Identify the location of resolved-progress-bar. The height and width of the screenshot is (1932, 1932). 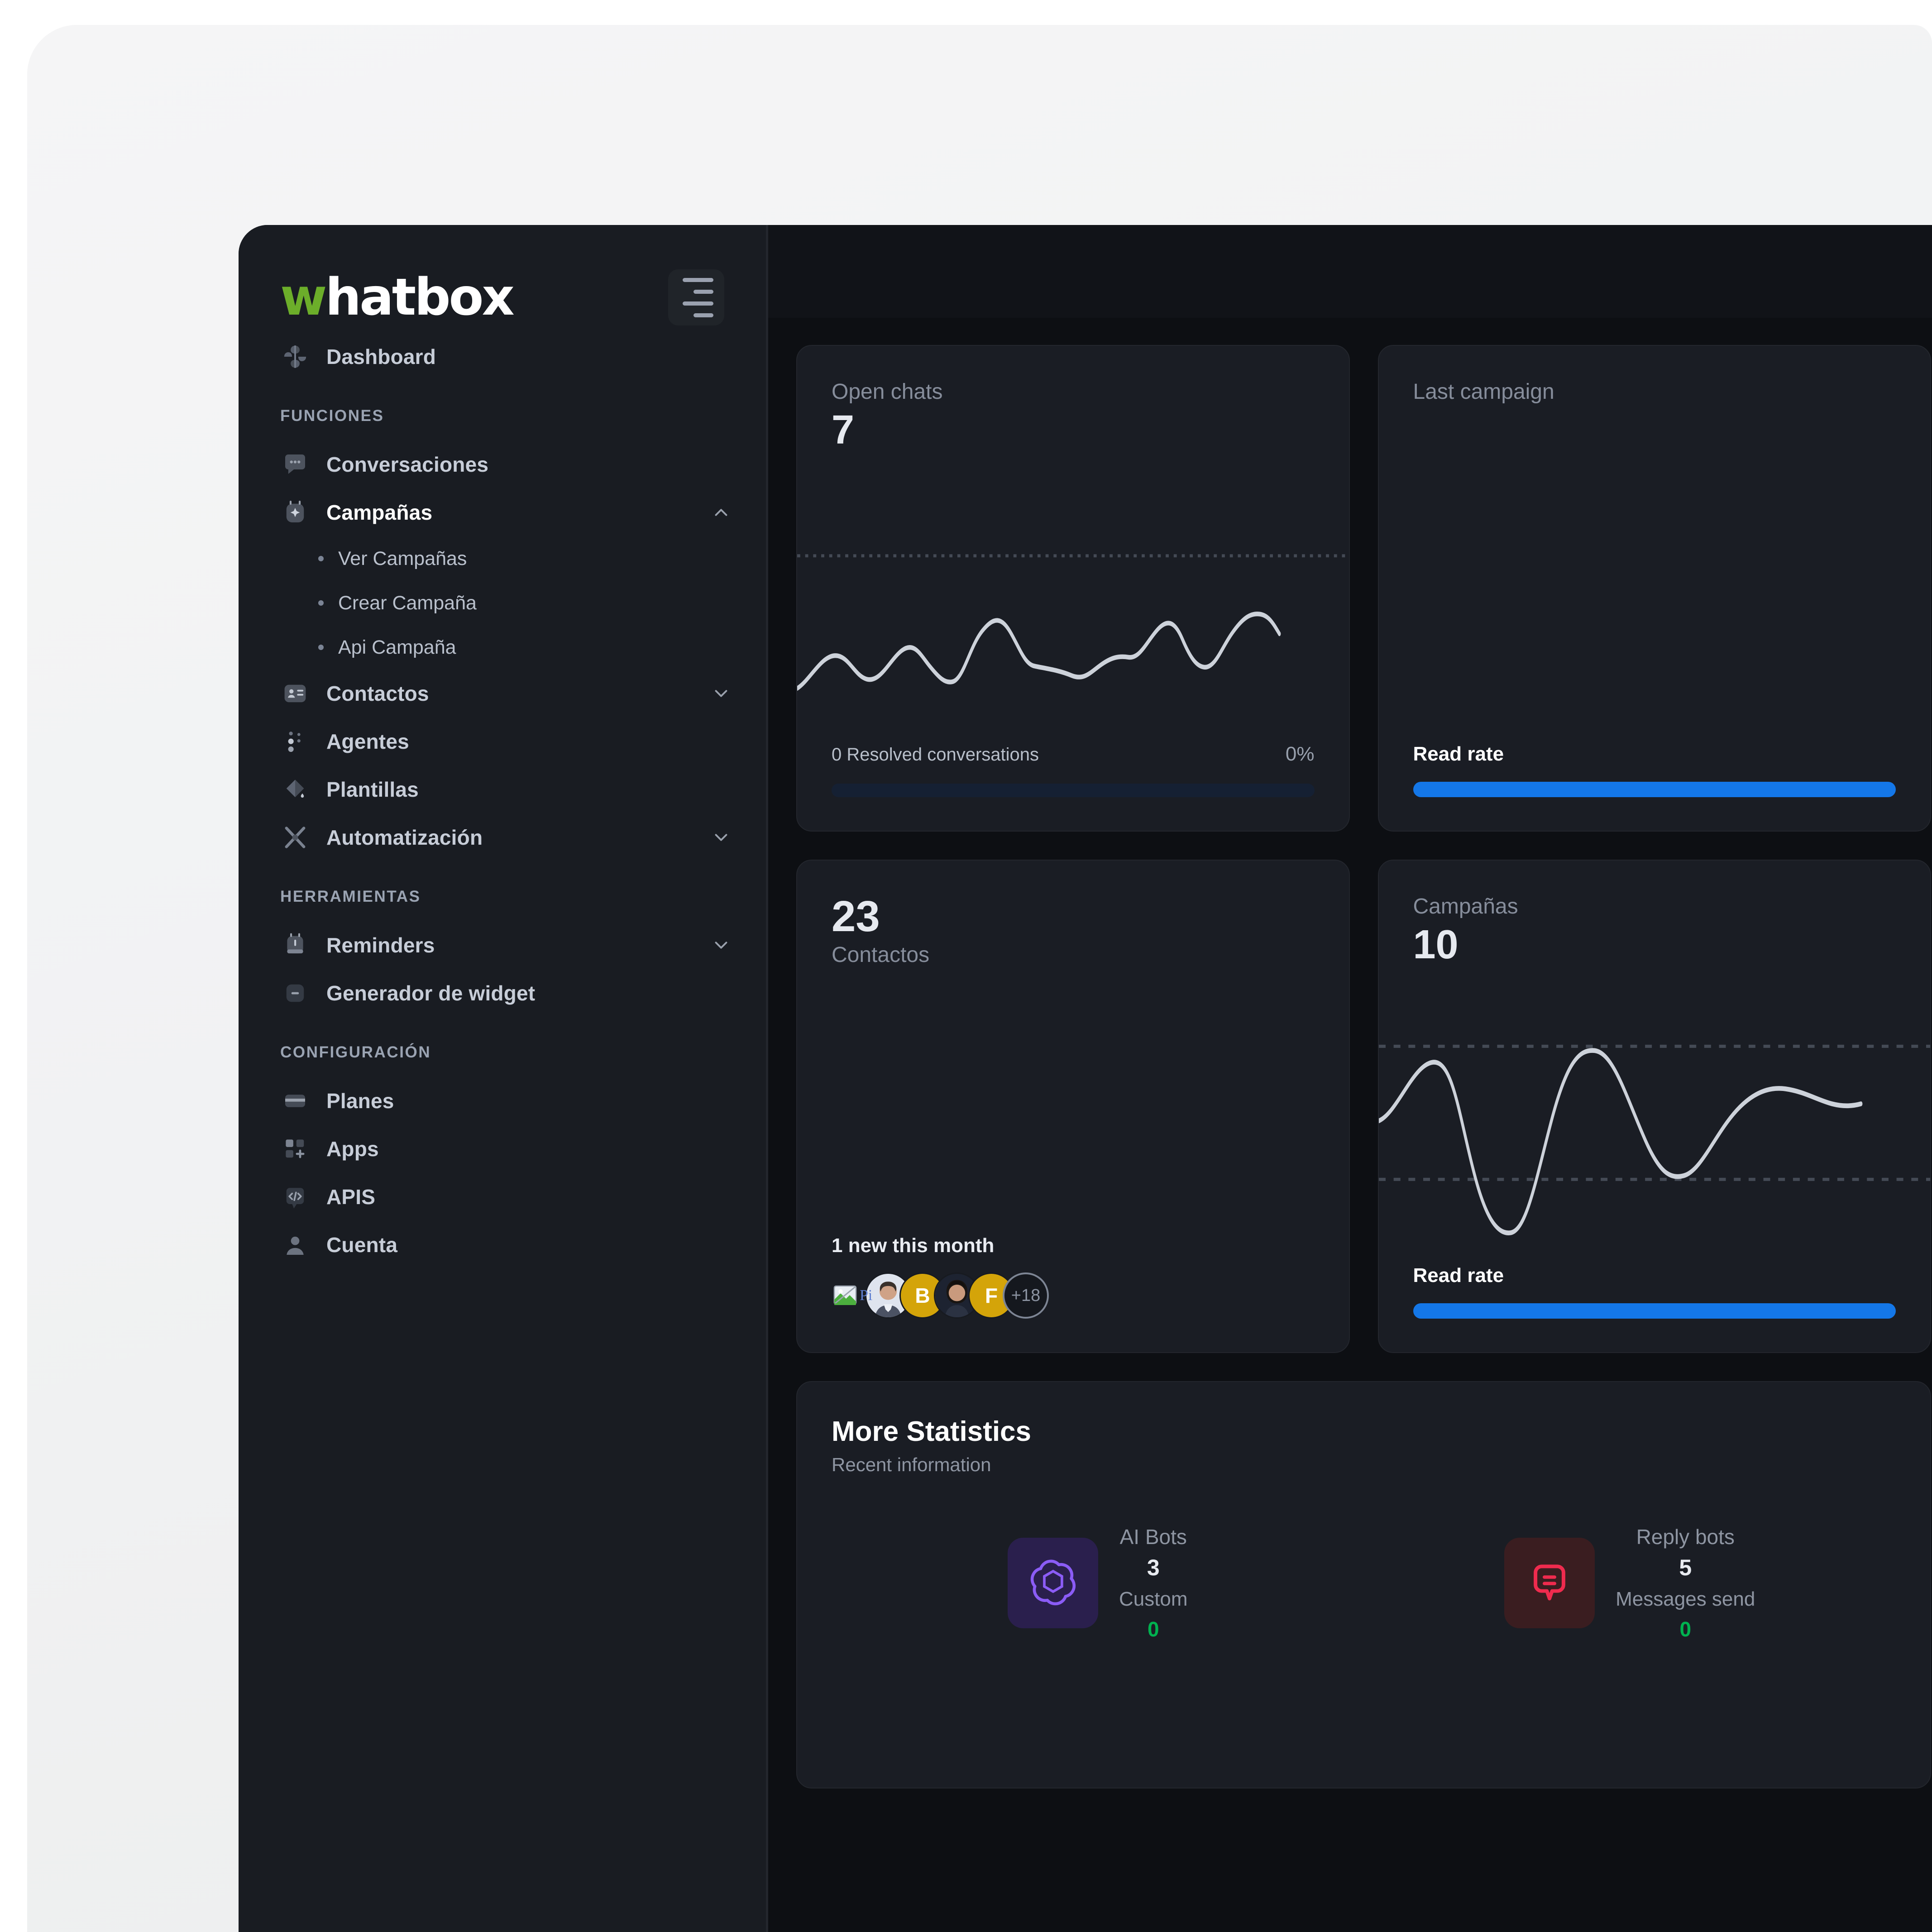
(1073, 790).